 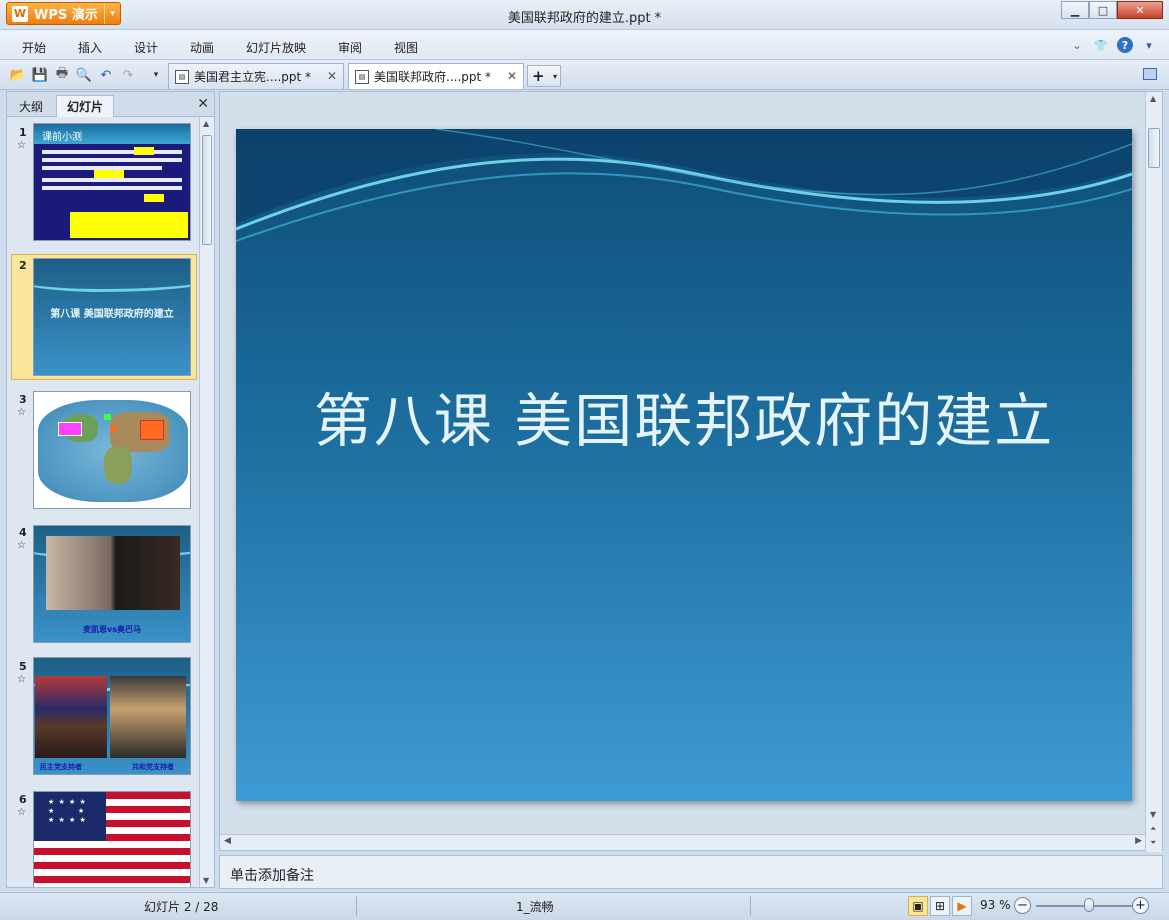 What do you see at coordinates (90, 47) in the screenshot?
I see `menu-insert: 插入` at bounding box center [90, 47].